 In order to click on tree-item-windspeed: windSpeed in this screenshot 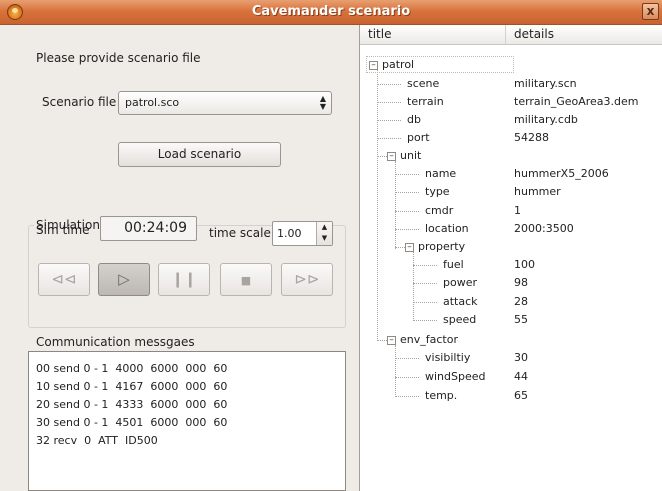, I will do `click(455, 376)`.